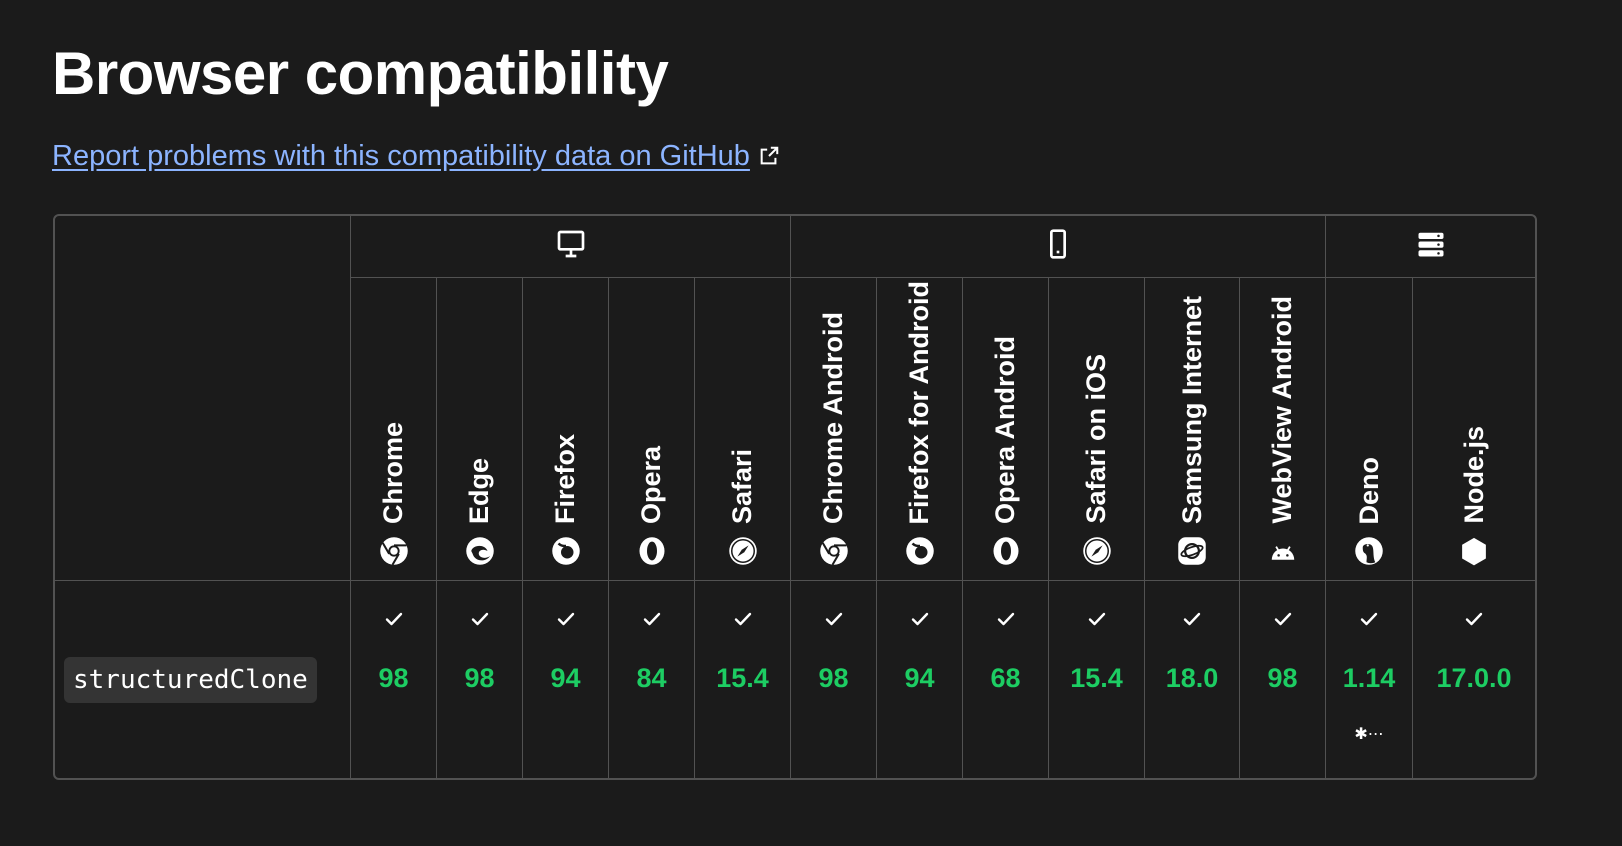  I want to click on feature-name-cell: structuredClone, so click(203, 679).